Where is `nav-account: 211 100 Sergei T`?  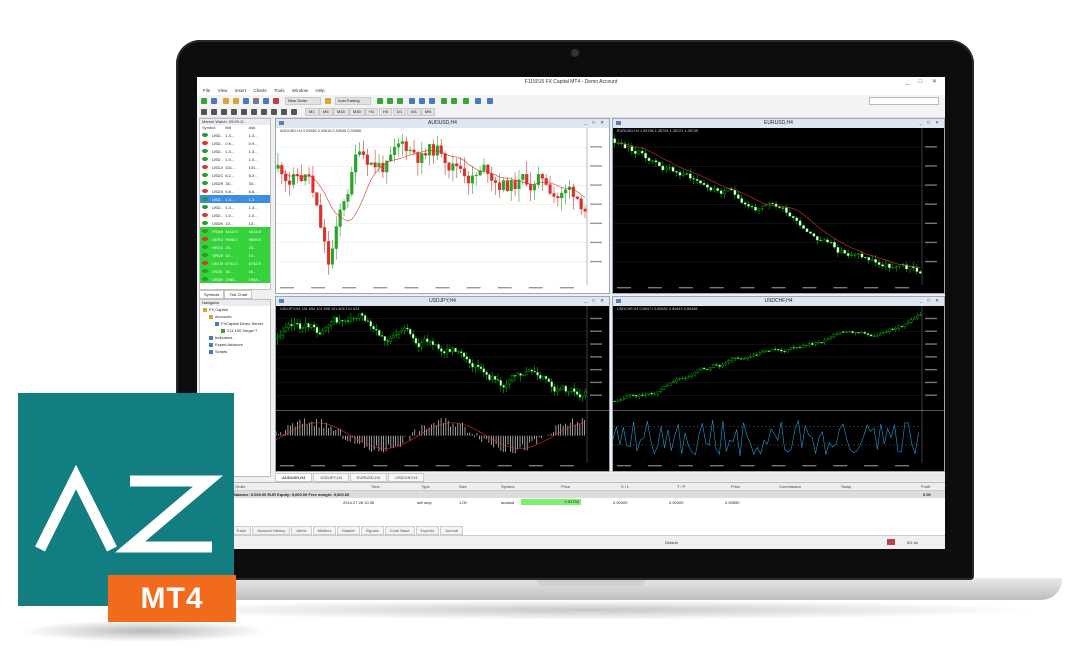 nav-account: 211 100 Sergei T is located at coordinates (235, 330).